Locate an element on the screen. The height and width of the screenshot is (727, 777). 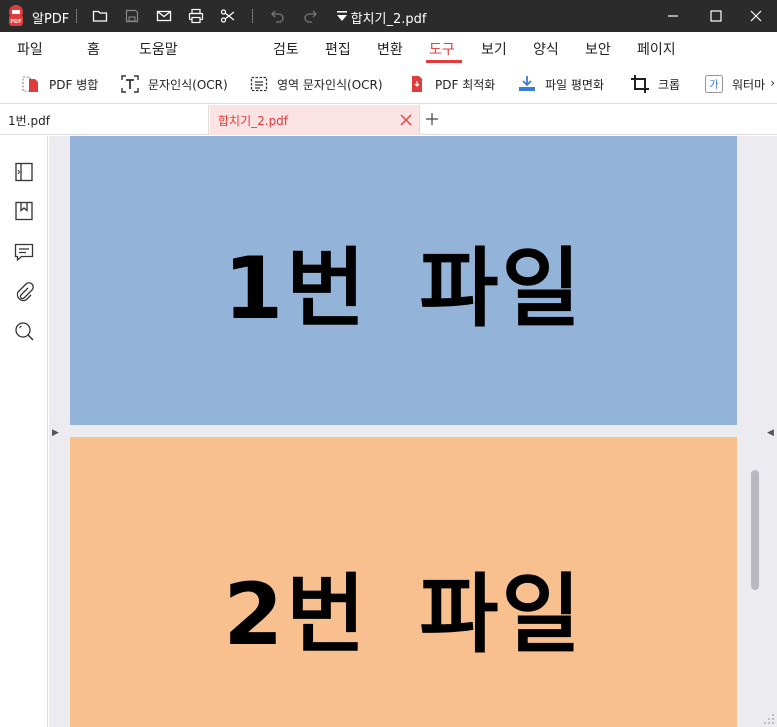
attachments-button is located at coordinates (24, 292).